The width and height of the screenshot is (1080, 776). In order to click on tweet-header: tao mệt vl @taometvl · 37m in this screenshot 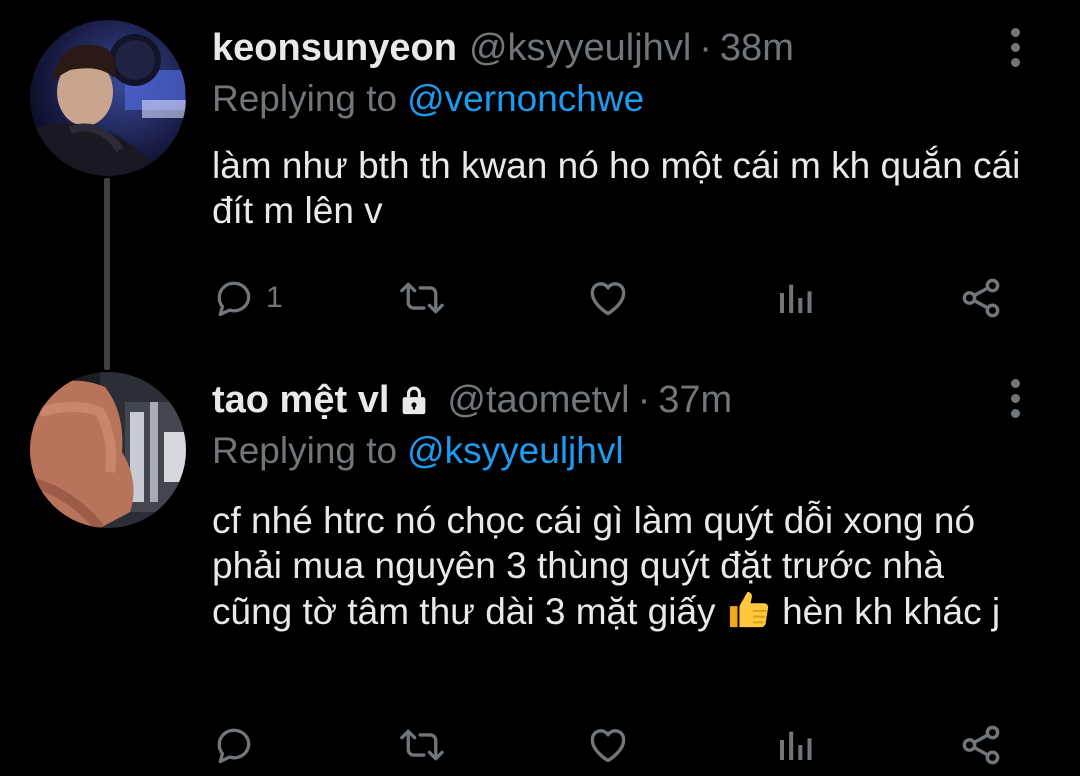, I will do `click(596, 400)`.